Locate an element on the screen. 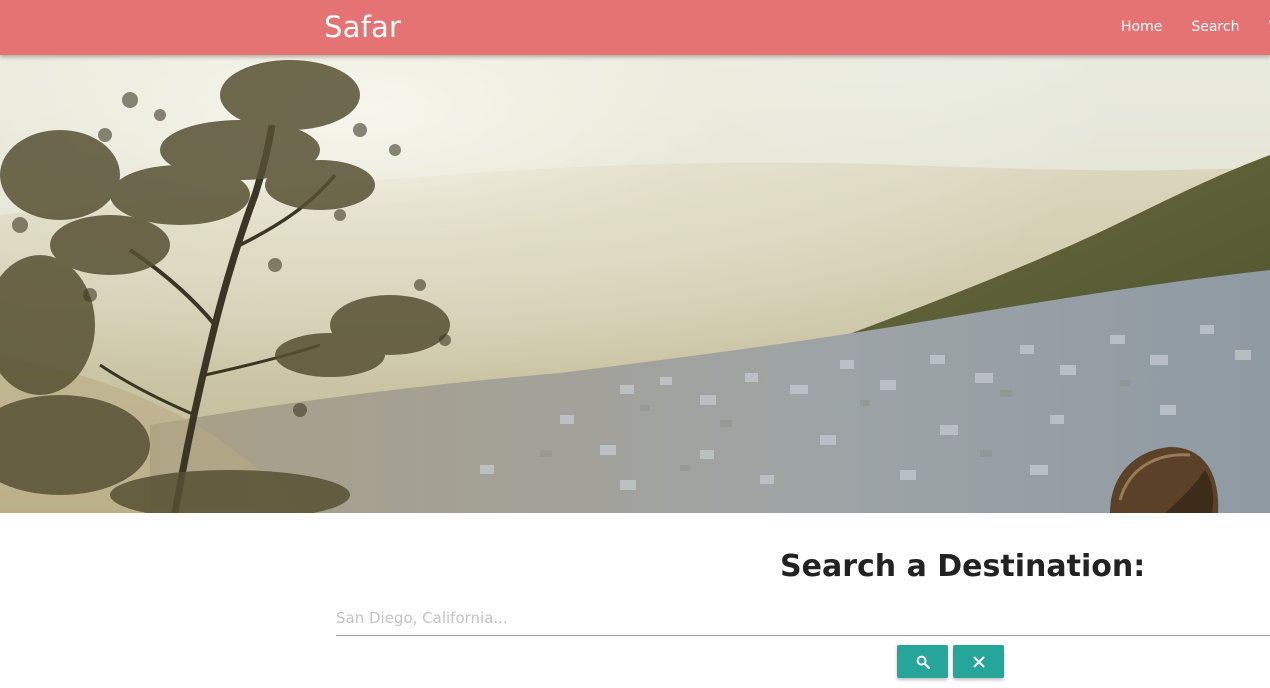 The width and height of the screenshot is (1270, 688). nav-links: Home Search W is located at coordinates (1188, 27).